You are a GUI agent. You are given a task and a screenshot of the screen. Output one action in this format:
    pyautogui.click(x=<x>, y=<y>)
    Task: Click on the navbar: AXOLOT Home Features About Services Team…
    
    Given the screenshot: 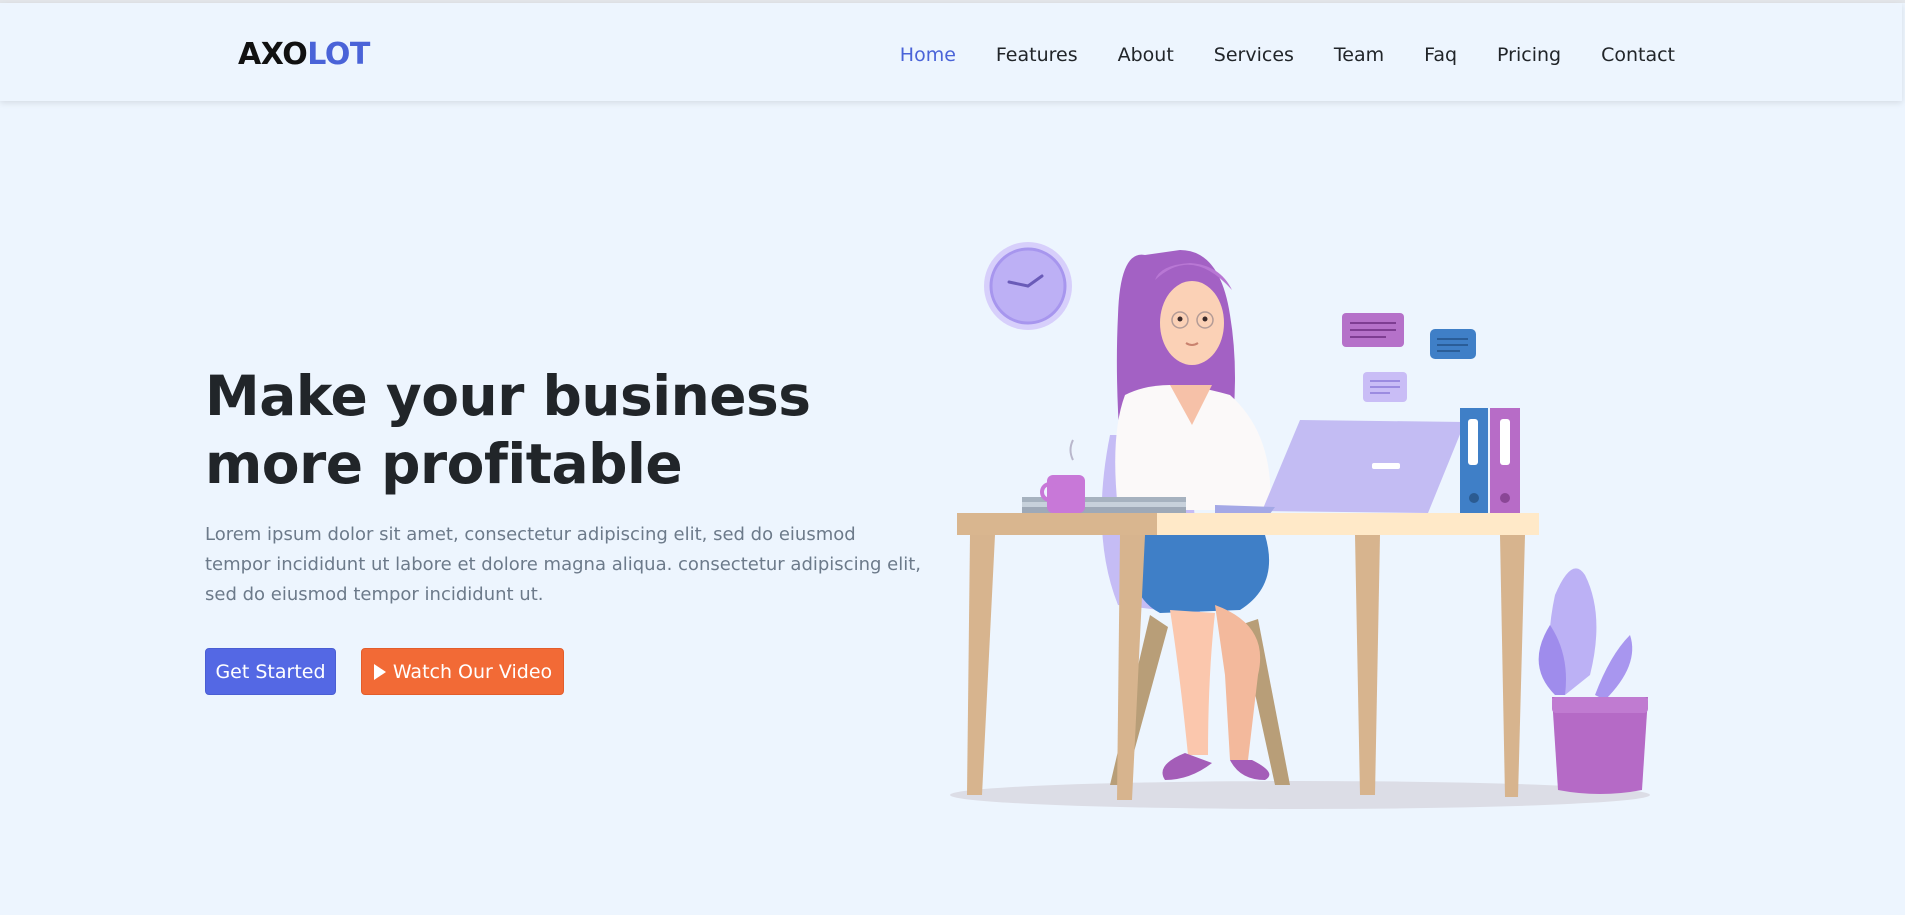 What is the action you would take?
    pyautogui.click(x=951, y=52)
    